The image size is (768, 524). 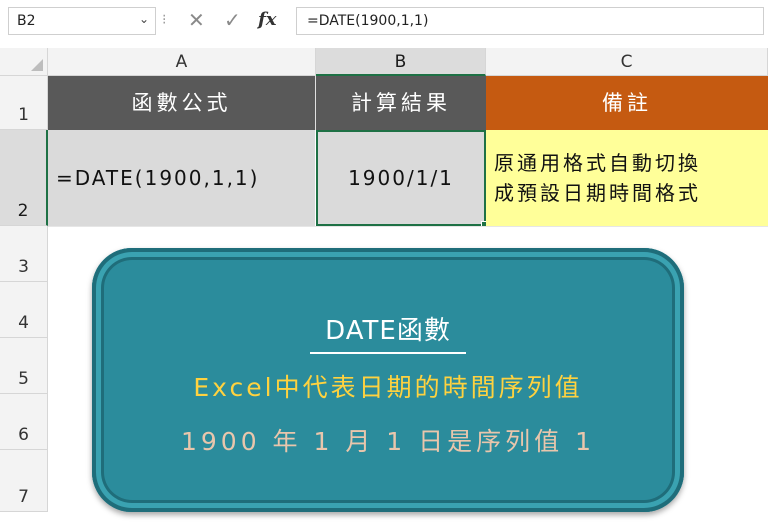 I want to click on formula-text: =DATE(1900,1,1), so click(x=368, y=21).